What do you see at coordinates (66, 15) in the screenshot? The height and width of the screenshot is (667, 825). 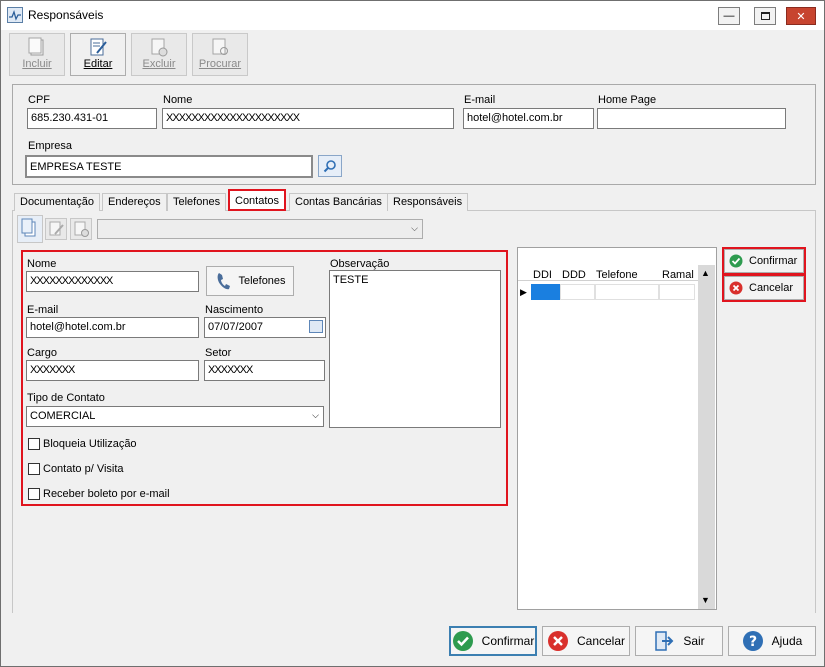 I see `window-title: Responsáveis` at bounding box center [66, 15].